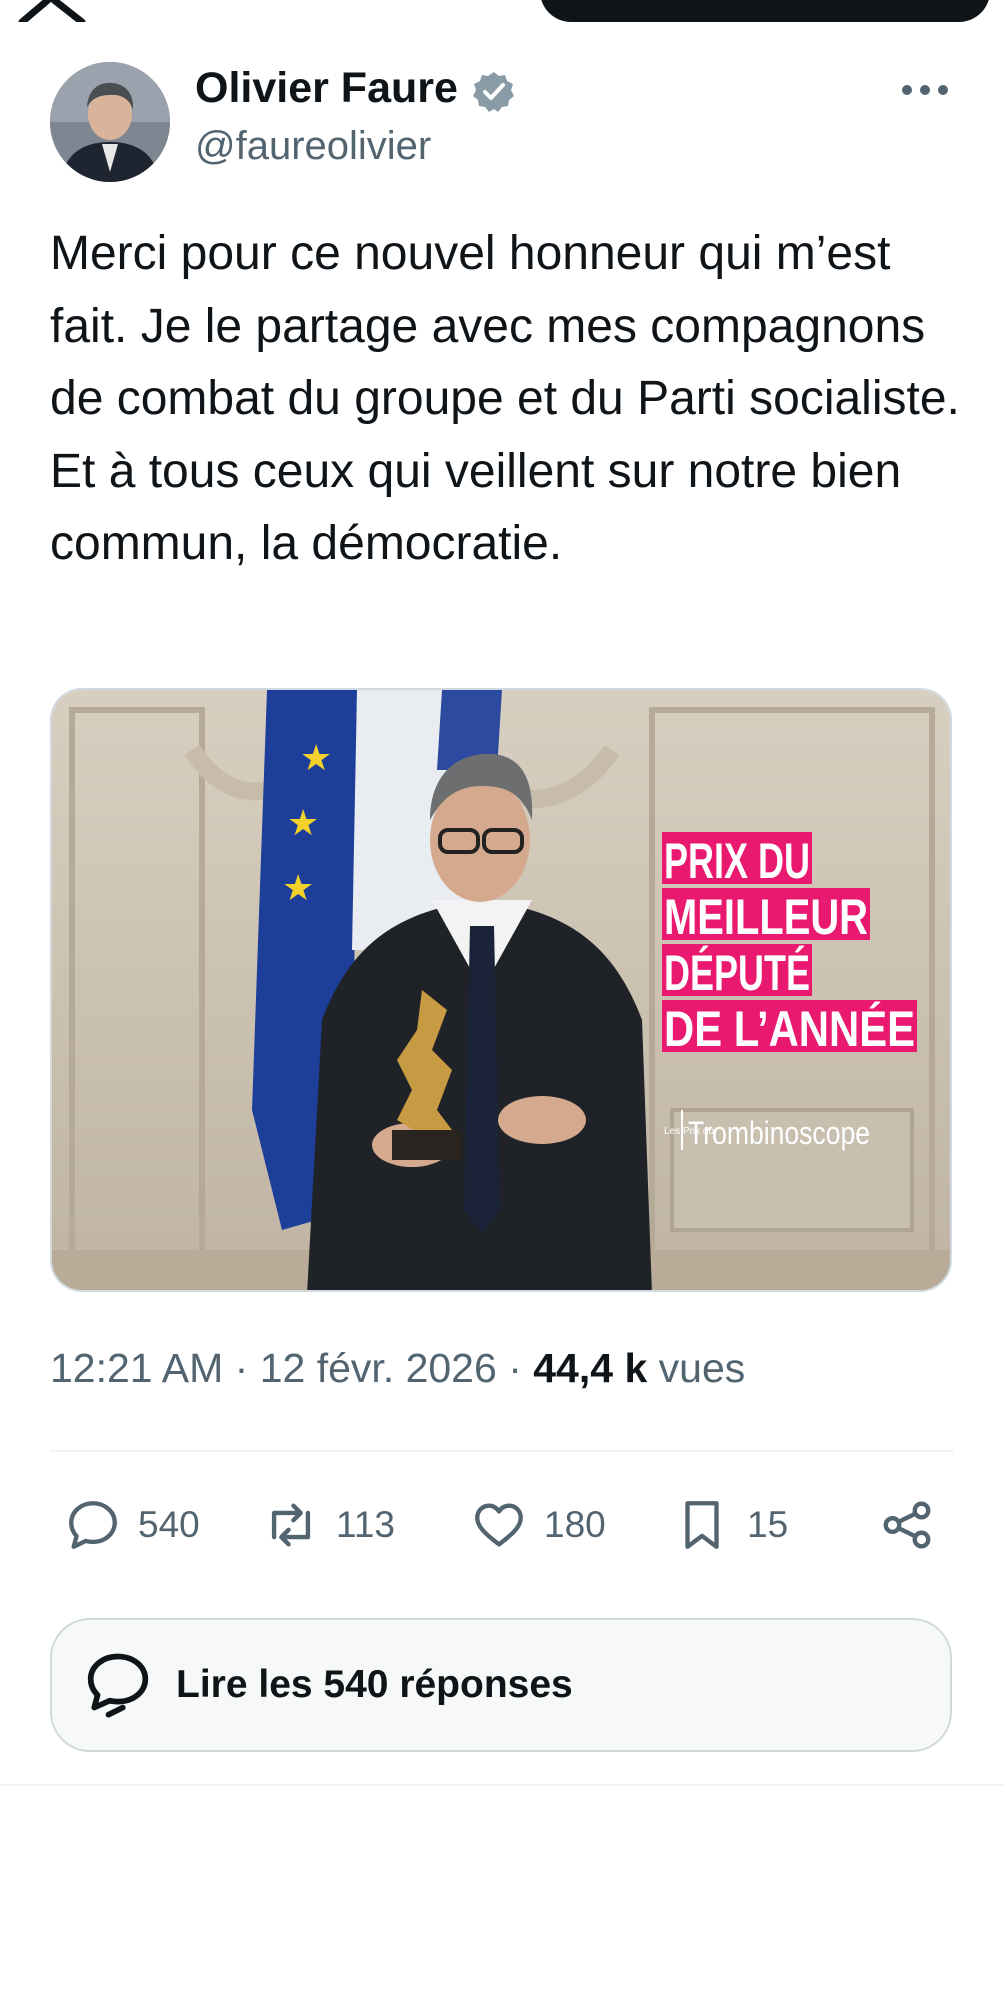 This screenshot has height=2000, width=1004. I want to click on like-button: 180, so click(538, 1525).